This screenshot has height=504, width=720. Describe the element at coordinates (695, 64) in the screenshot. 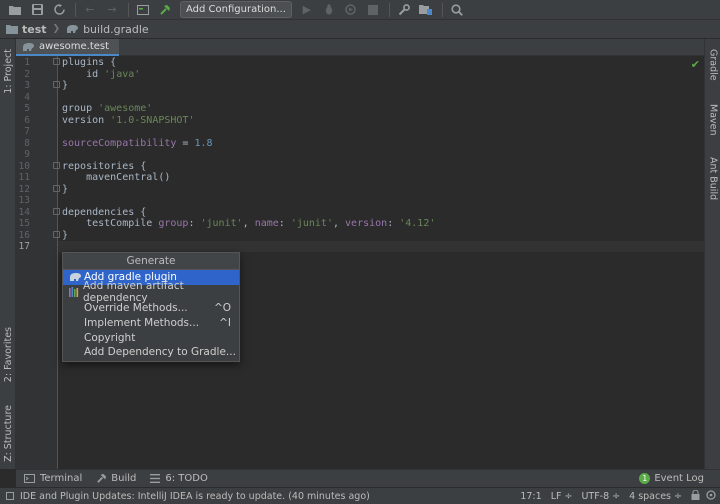

I see `check-icon: ✔` at that location.